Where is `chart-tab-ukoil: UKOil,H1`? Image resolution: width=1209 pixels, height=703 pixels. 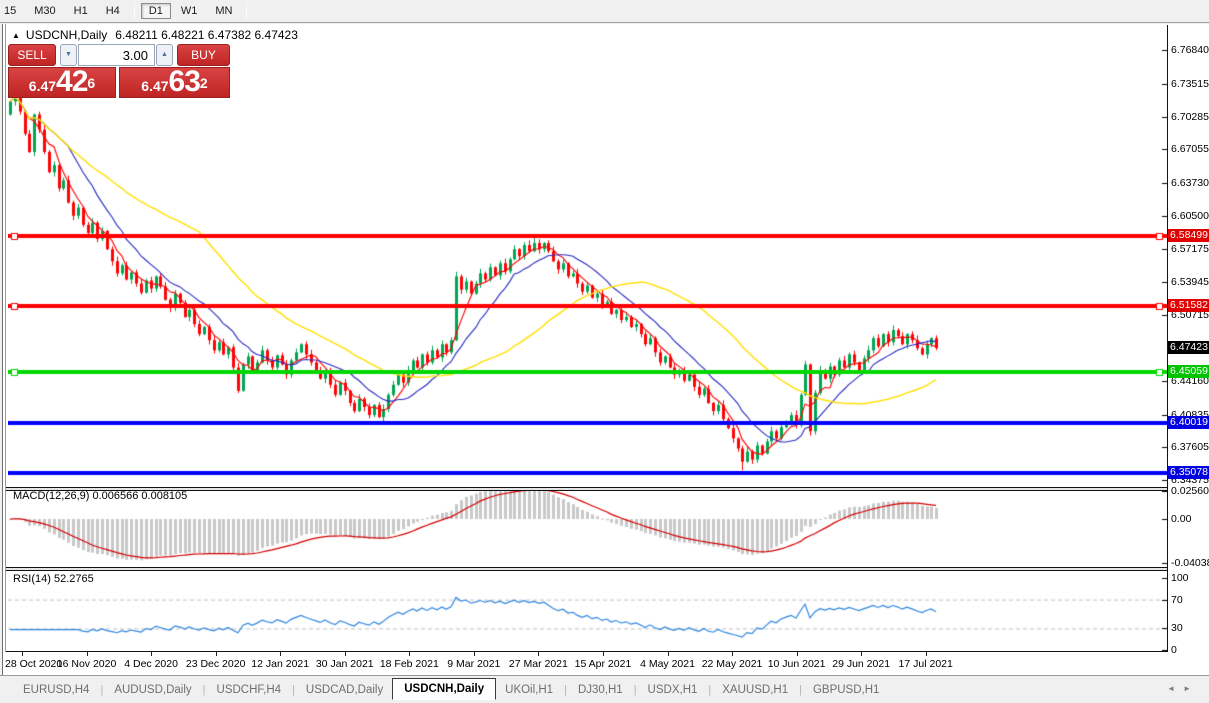 chart-tab-ukoil: UKOil,H1 is located at coordinates (529, 690).